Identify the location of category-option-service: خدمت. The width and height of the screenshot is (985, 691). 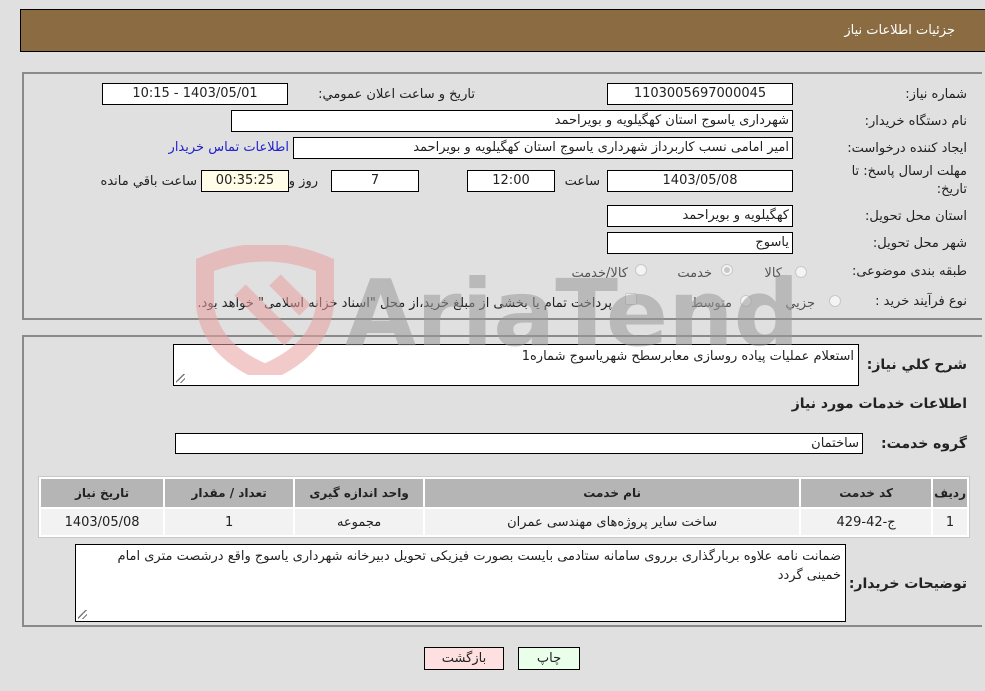
(694, 273).